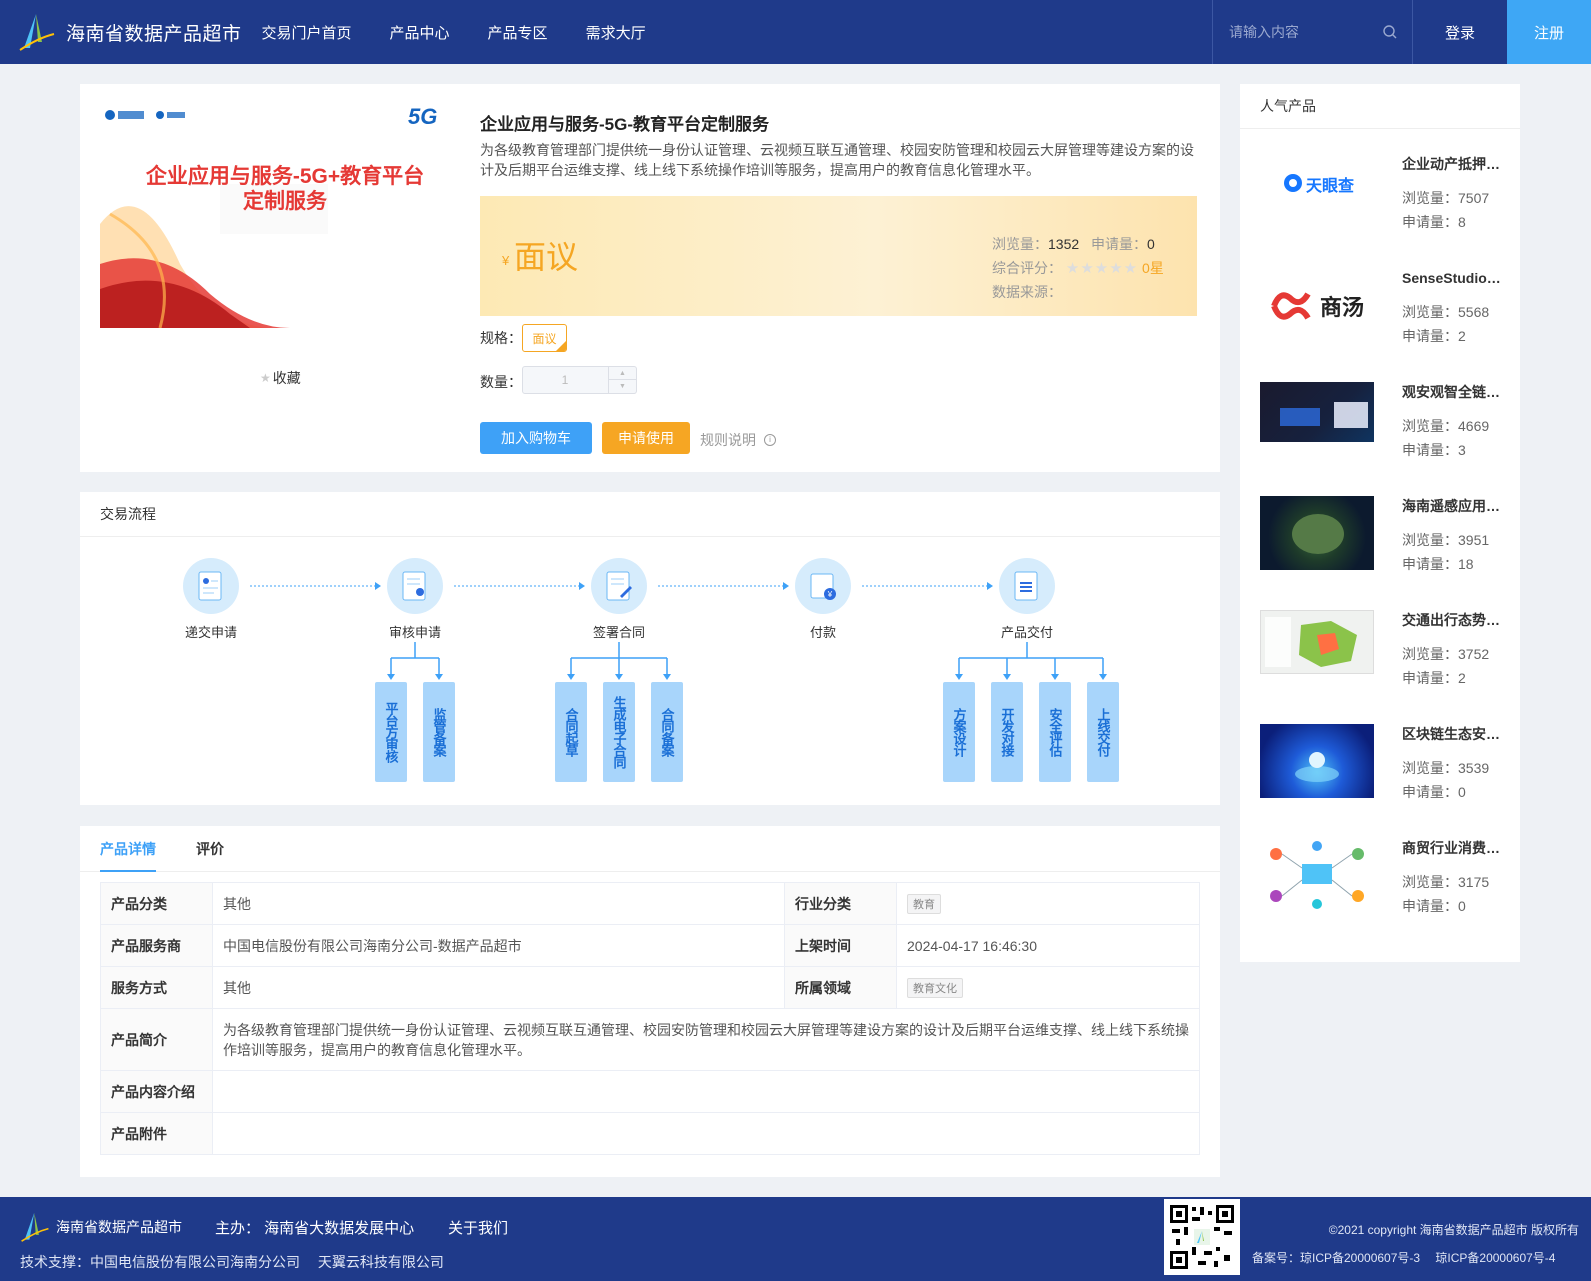  Describe the element at coordinates (1446, 768) in the screenshot. I see `popular-views: 浏览量：3539` at that location.